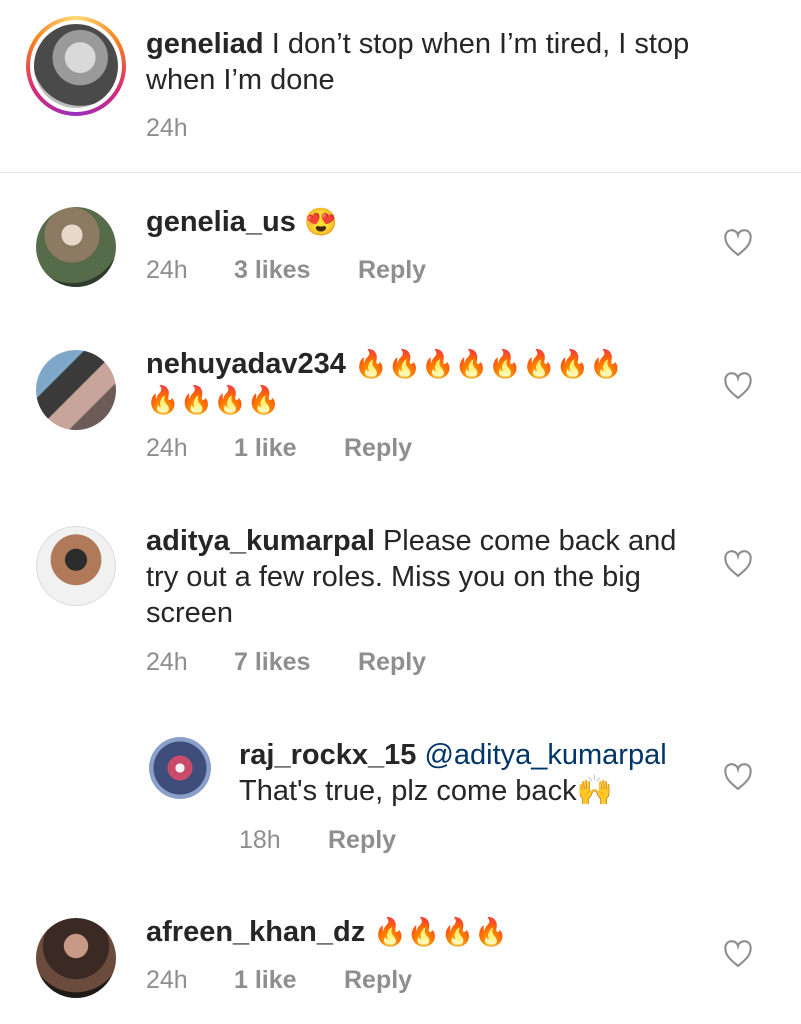 The height and width of the screenshot is (1024, 801). What do you see at coordinates (260, 840) in the screenshot?
I see `comment-time: 18h` at bounding box center [260, 840].